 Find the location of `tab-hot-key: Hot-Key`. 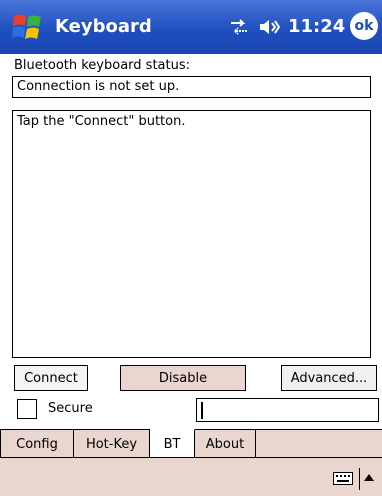

tab-hot-key: Hot-Key is located at coordinates (112, 444).